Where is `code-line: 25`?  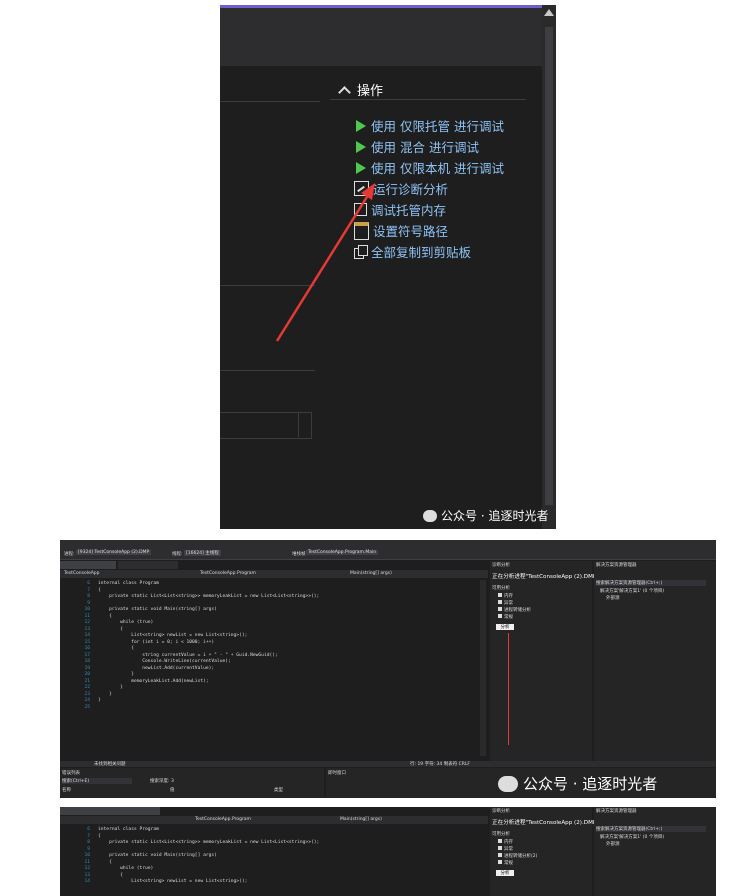 code-line: 25 is located at coordinates (271, 708).